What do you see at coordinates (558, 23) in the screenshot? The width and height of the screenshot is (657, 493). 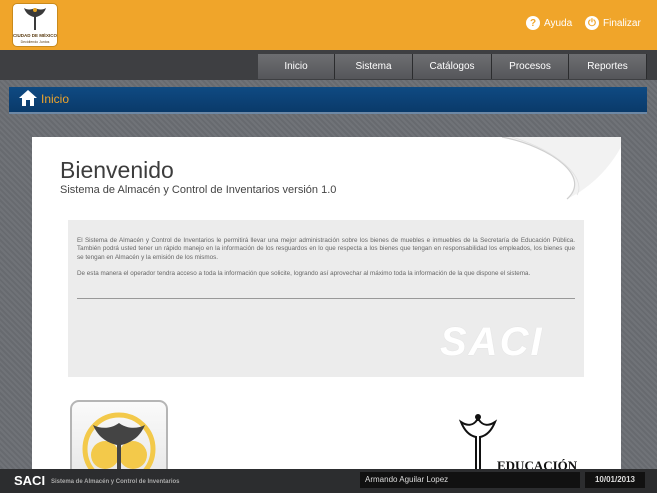 I see `help-label: Ayuda` at bounding box center [558, 23].